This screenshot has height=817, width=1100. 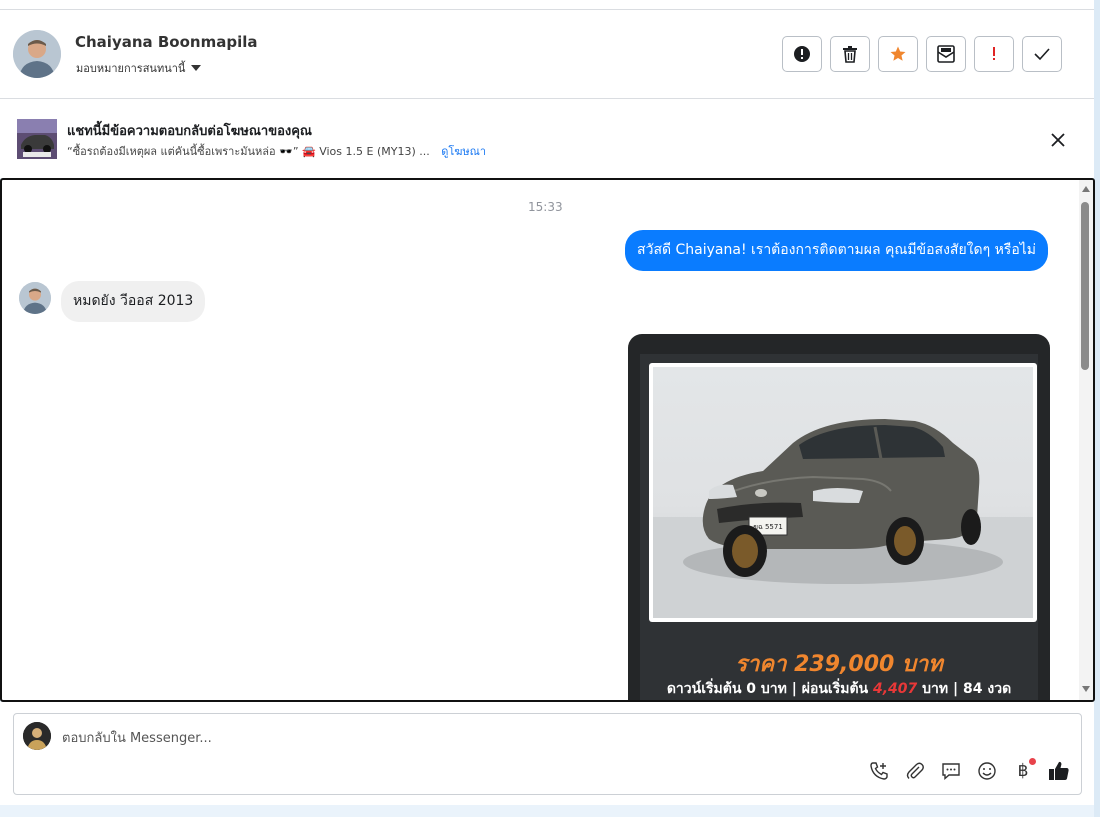 What do you see at coordinates (37, 736) in the screenshot?
I see `page-avatar` at bounding box center [37, 736].